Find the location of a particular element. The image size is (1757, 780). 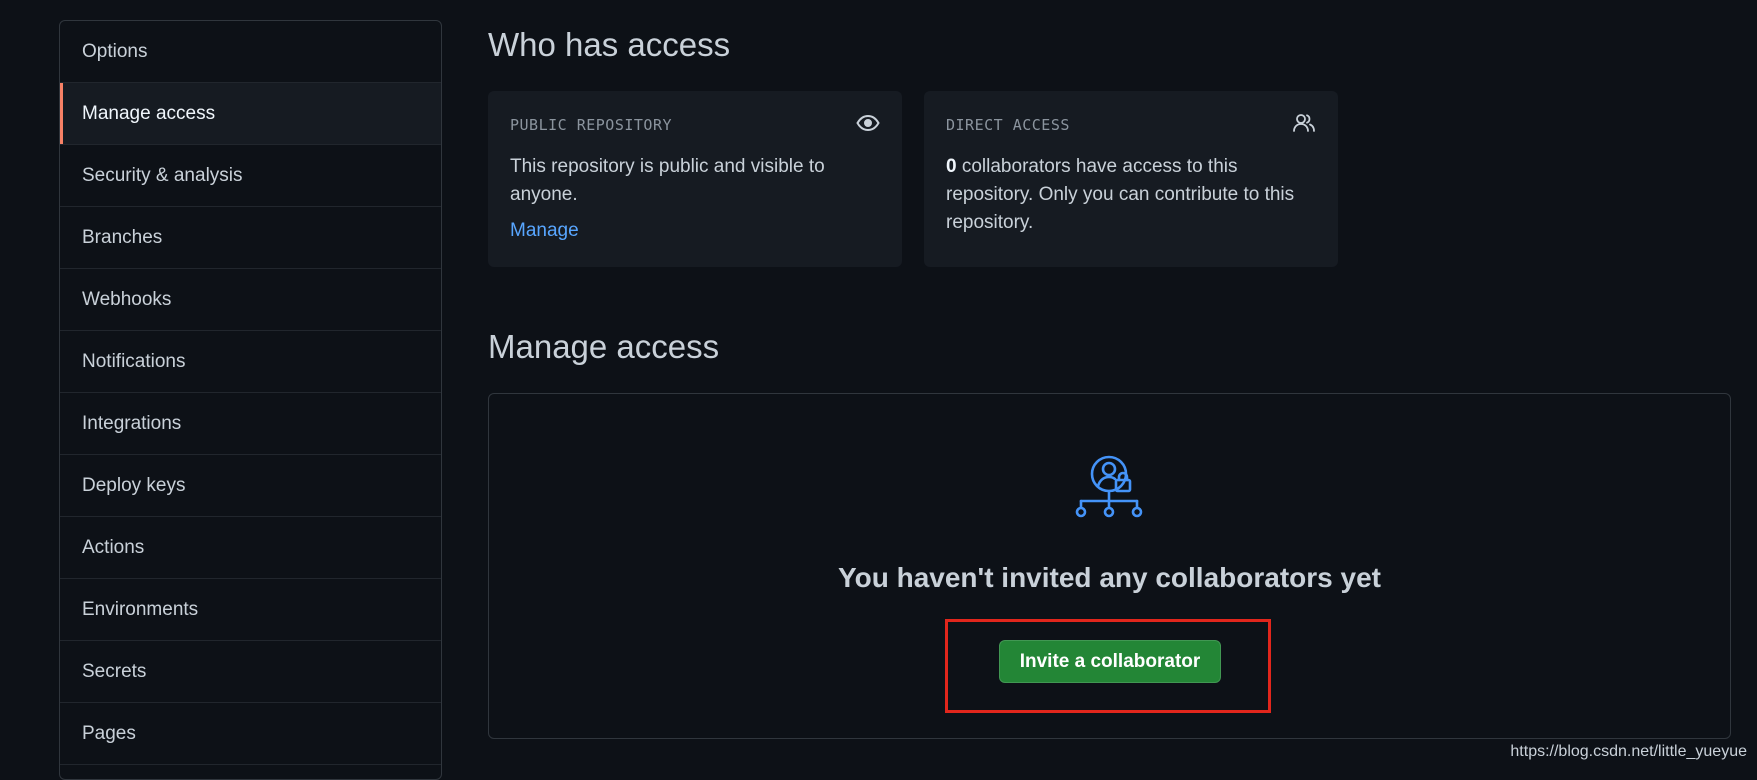

sidebar-item-pages: Pages is located at coordinates (250, 734).